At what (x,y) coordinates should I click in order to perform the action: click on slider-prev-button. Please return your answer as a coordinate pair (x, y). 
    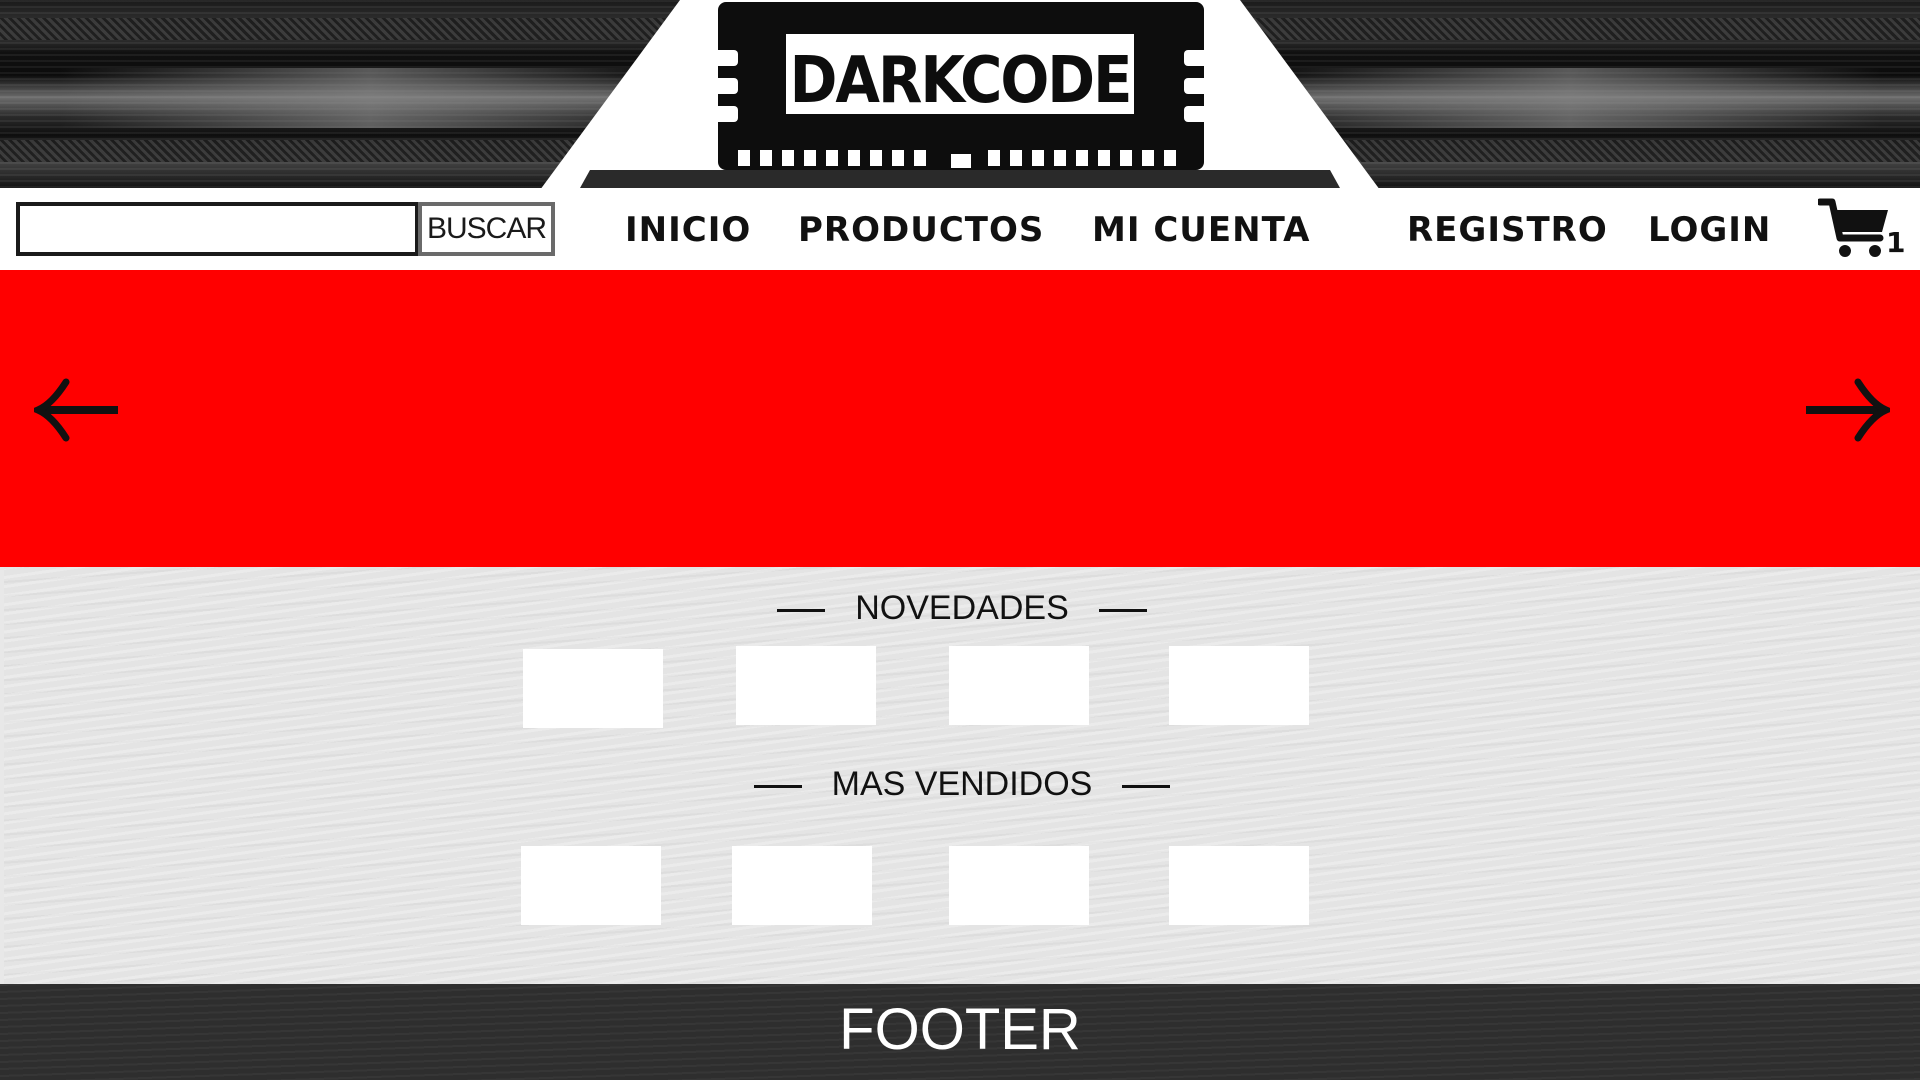
    Looking at the image, I should click on (76, 410).